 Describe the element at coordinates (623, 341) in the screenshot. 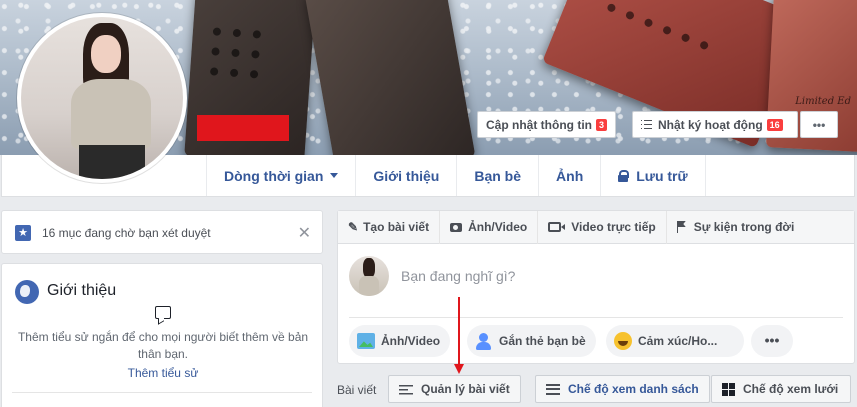

I see `smiley-icon` at that location.